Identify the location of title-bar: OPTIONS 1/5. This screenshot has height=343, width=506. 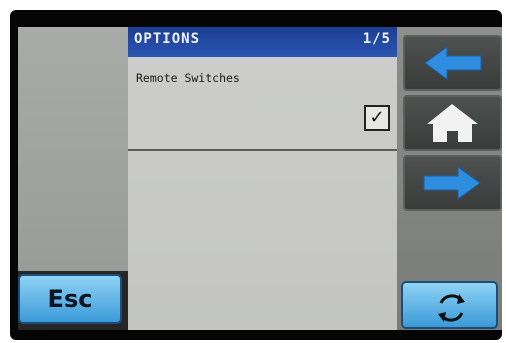
(262, 42).